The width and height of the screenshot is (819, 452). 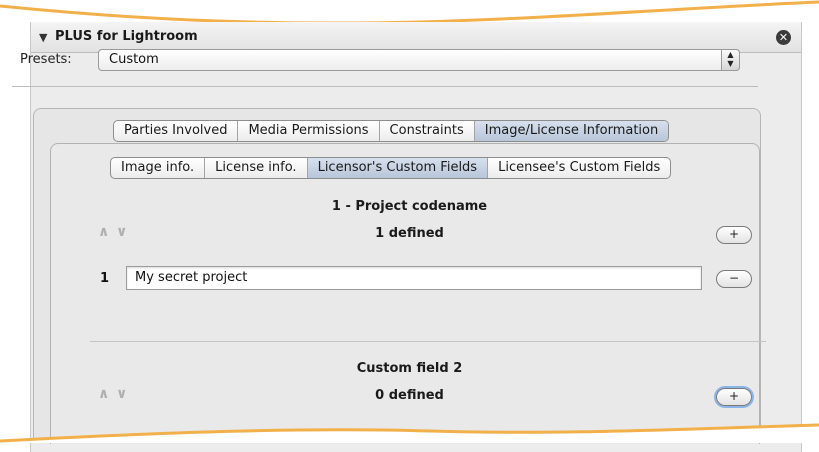 What do you see at coordinates (256, 168) in the screenshot?
I see `tab-license-info: License info.` at bounding box center [256, 168].